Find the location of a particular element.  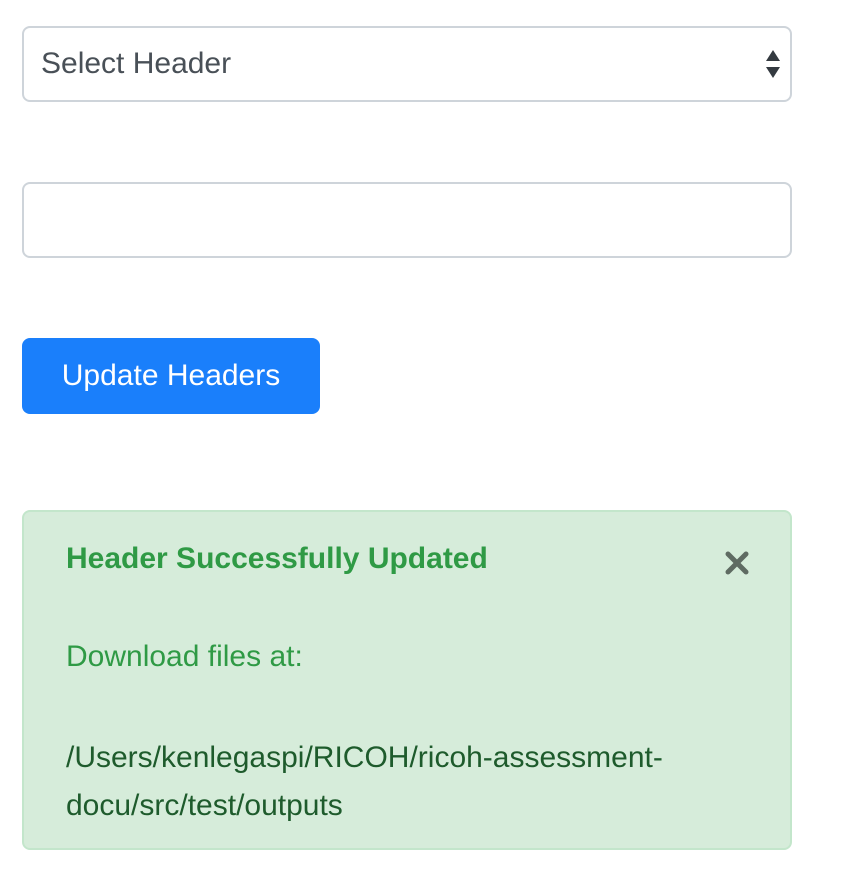

update-headers-button: Update Headers is located at coordinates (171, 376).